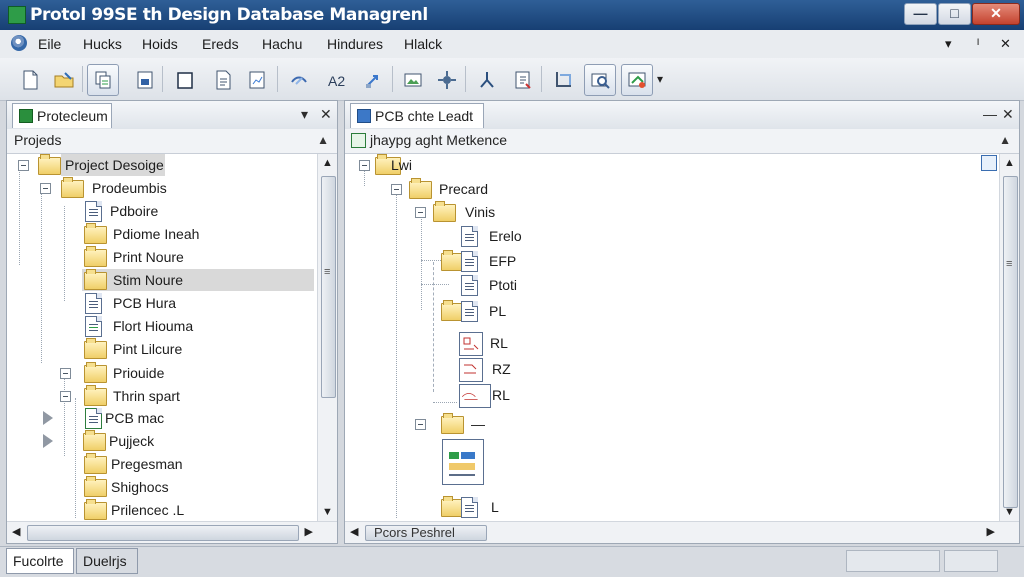  Describe the element at coordinates (563, 80) in the screenshot. I see `crop-tool-icon` at that location.